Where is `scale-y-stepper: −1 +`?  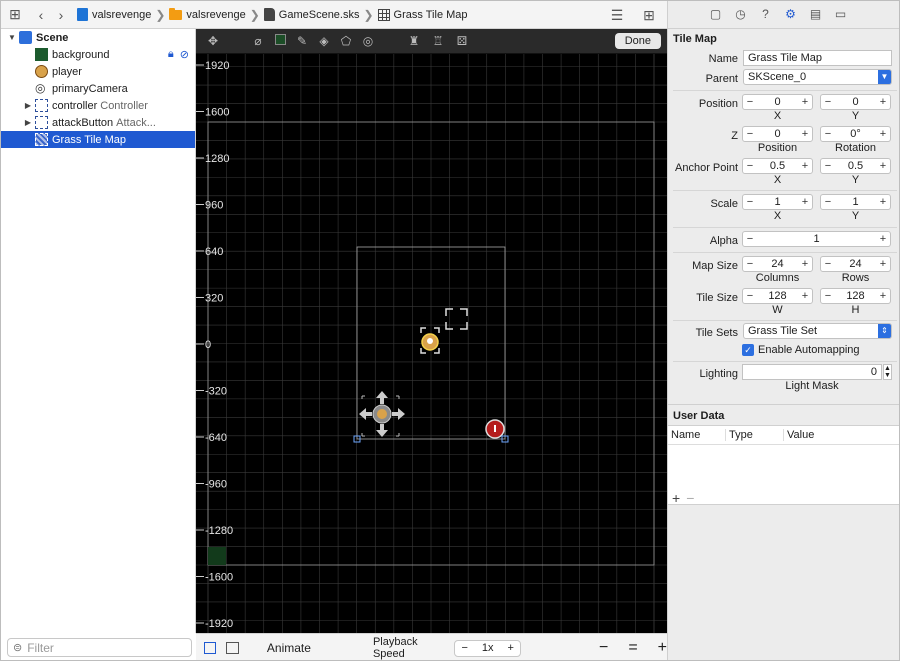
scale-y-stepper: −1 + is located at coordinates (855, 202).